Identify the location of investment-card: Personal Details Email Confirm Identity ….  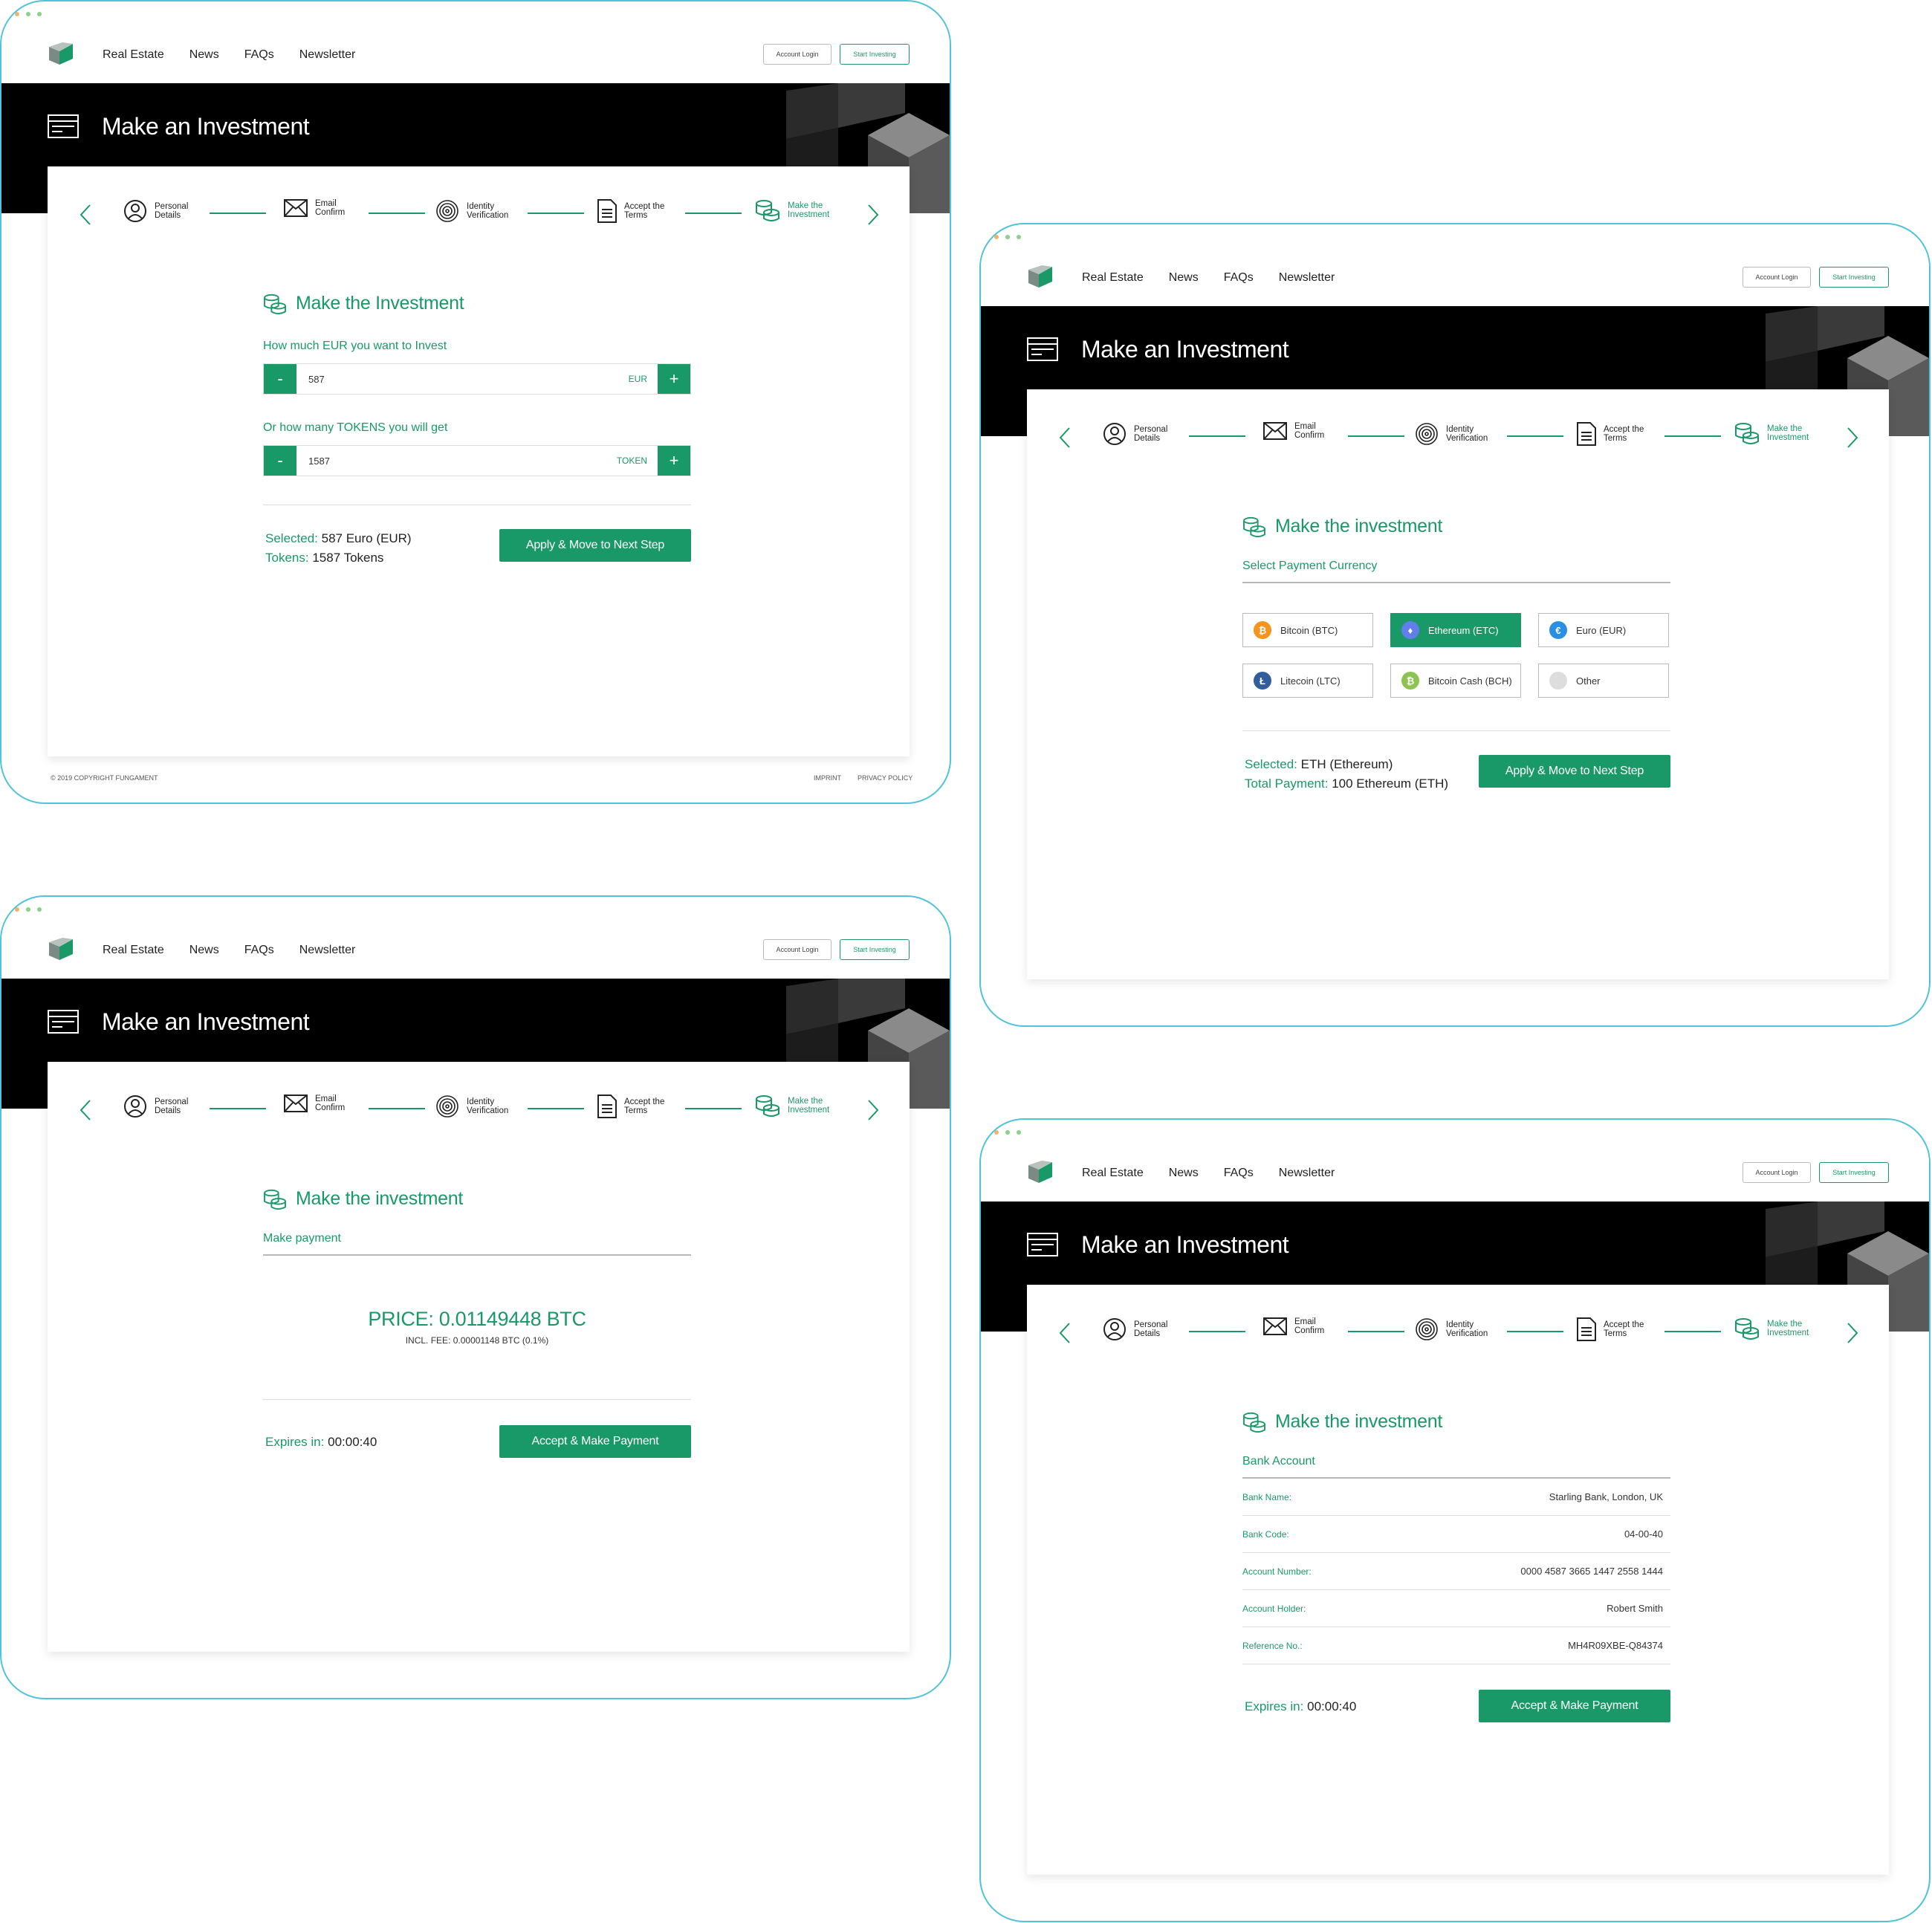
(1458, 1580).